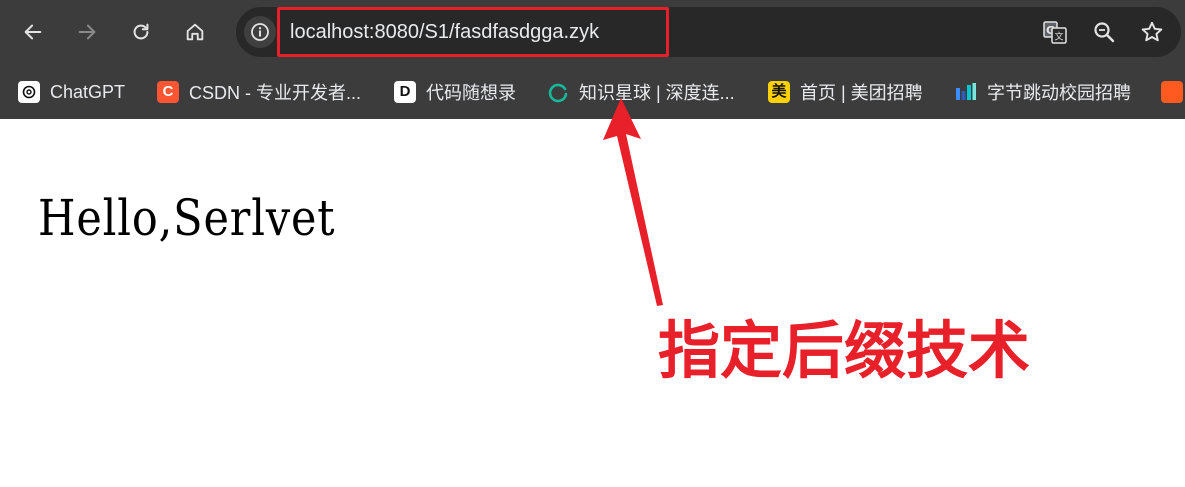 The width and height of the screenshot is (1185, 487). I want to click on home-icon, so click(195, 32).